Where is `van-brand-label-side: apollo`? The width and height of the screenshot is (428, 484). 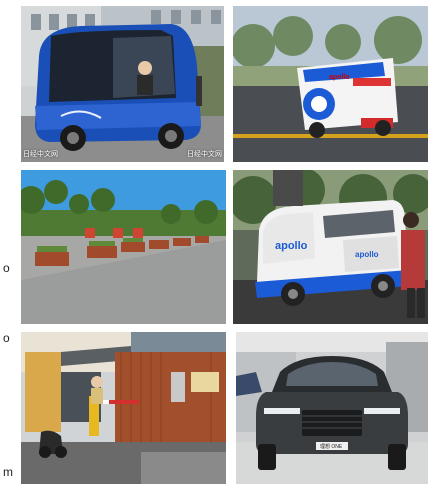 van-brand-label-side: apollo is located at coordinates (367, 254).